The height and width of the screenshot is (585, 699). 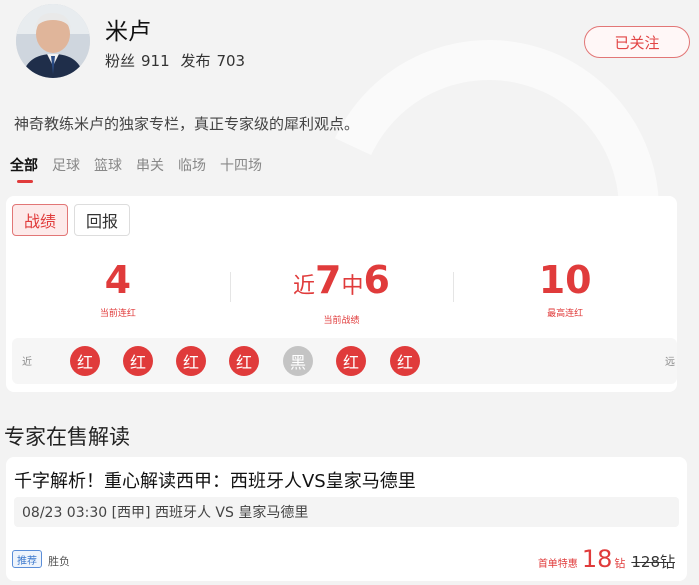 What do you see at coordinates (620, 563) in the screenshot?
I see `price-unit: 钻` at bounding box center [620, 563].